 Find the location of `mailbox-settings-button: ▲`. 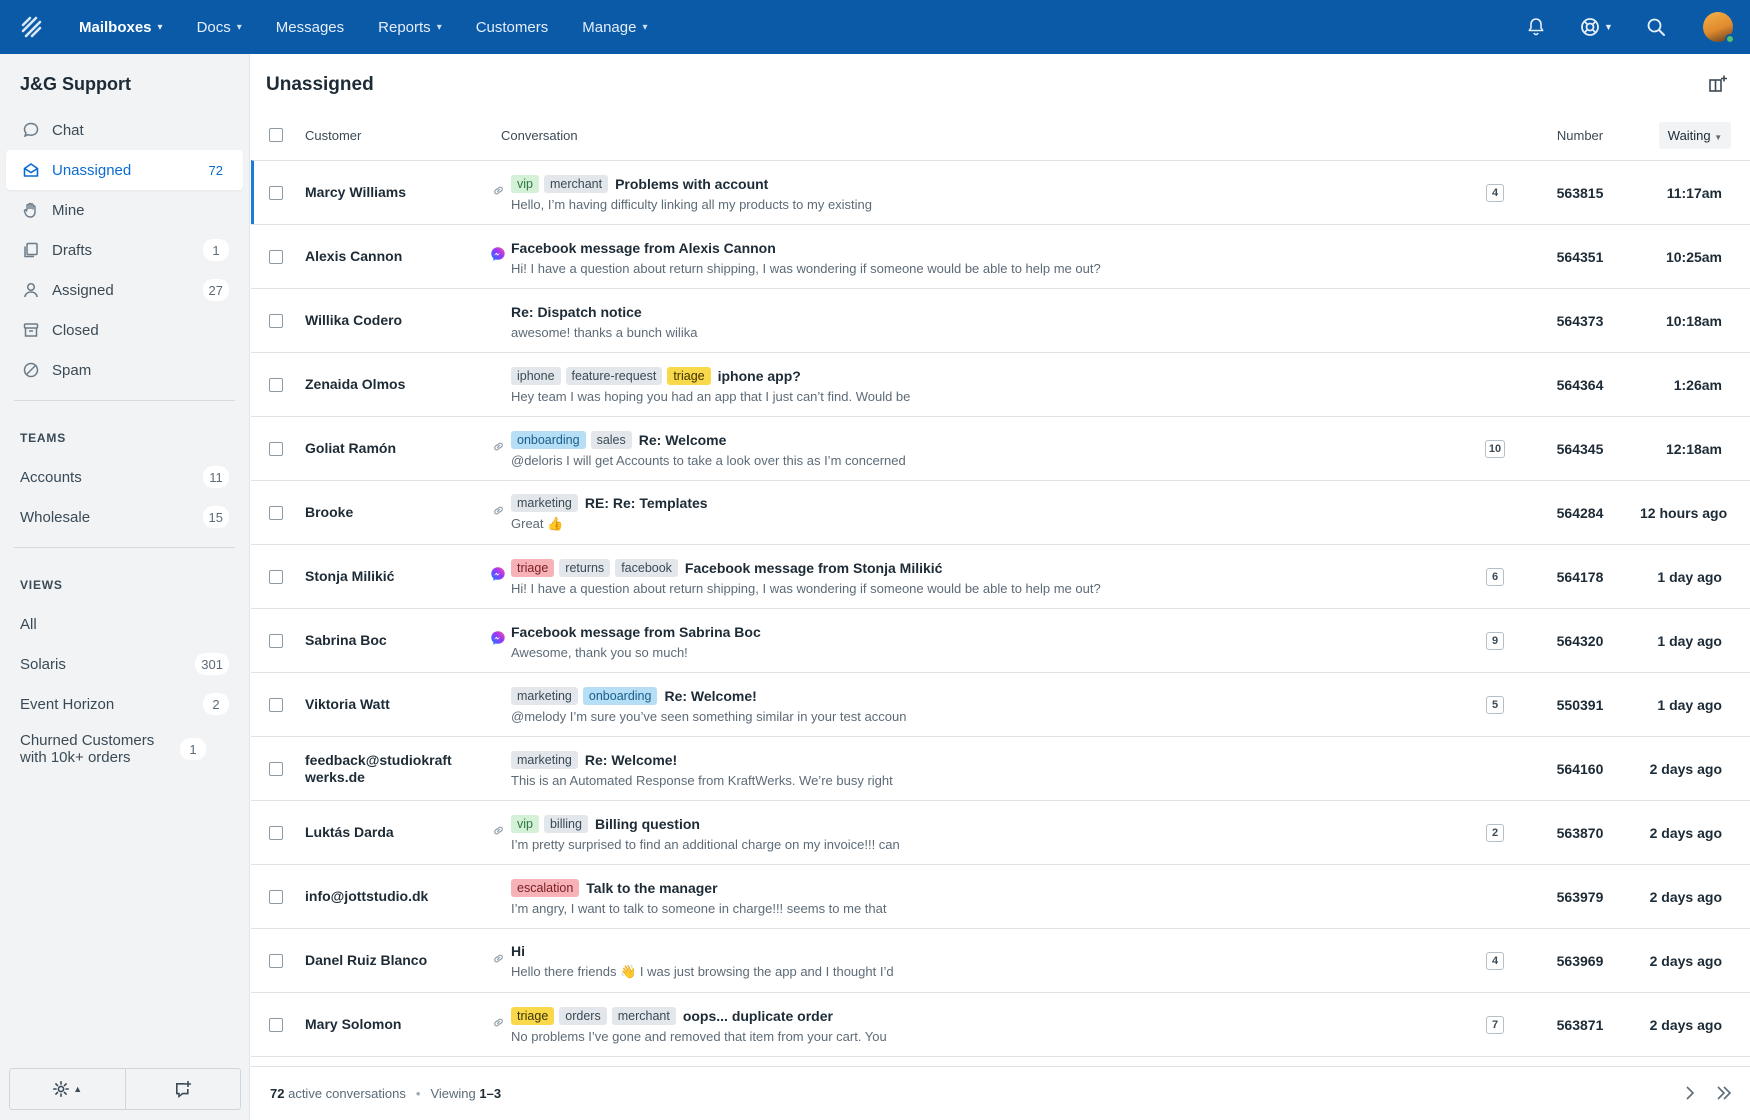

mailbox-settings-button: ▲ is located at coordinates (67, 1089).